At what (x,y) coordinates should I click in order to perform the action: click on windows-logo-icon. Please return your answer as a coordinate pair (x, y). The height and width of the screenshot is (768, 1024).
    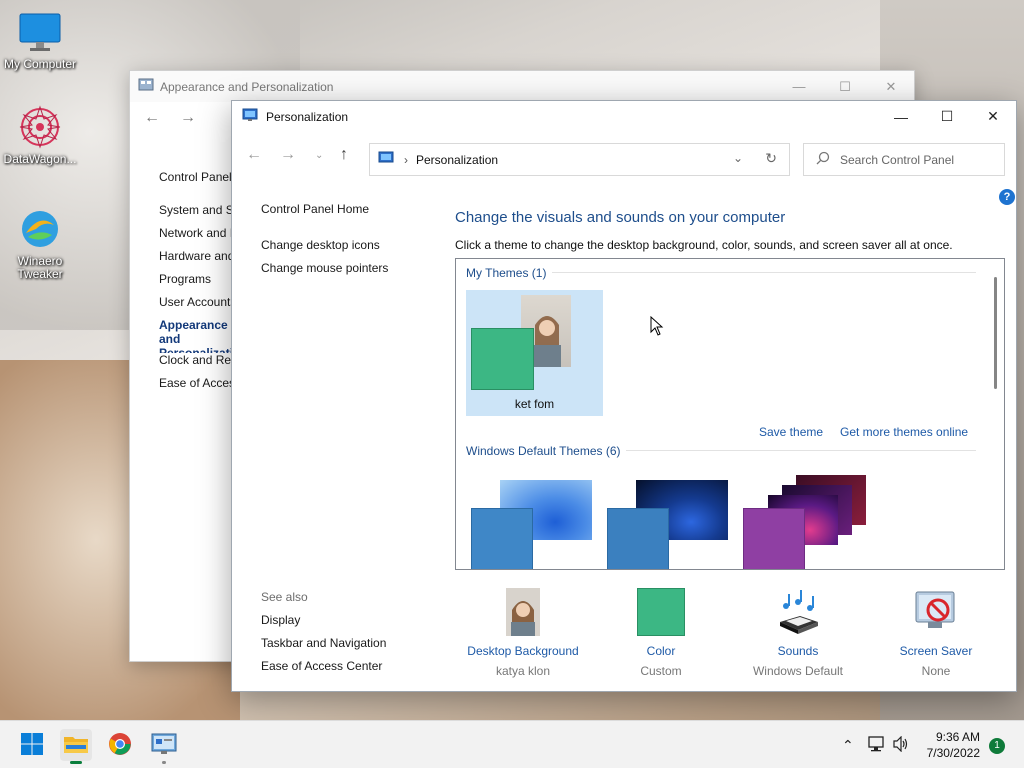
    Looking at the image, I should click on (32, 745).